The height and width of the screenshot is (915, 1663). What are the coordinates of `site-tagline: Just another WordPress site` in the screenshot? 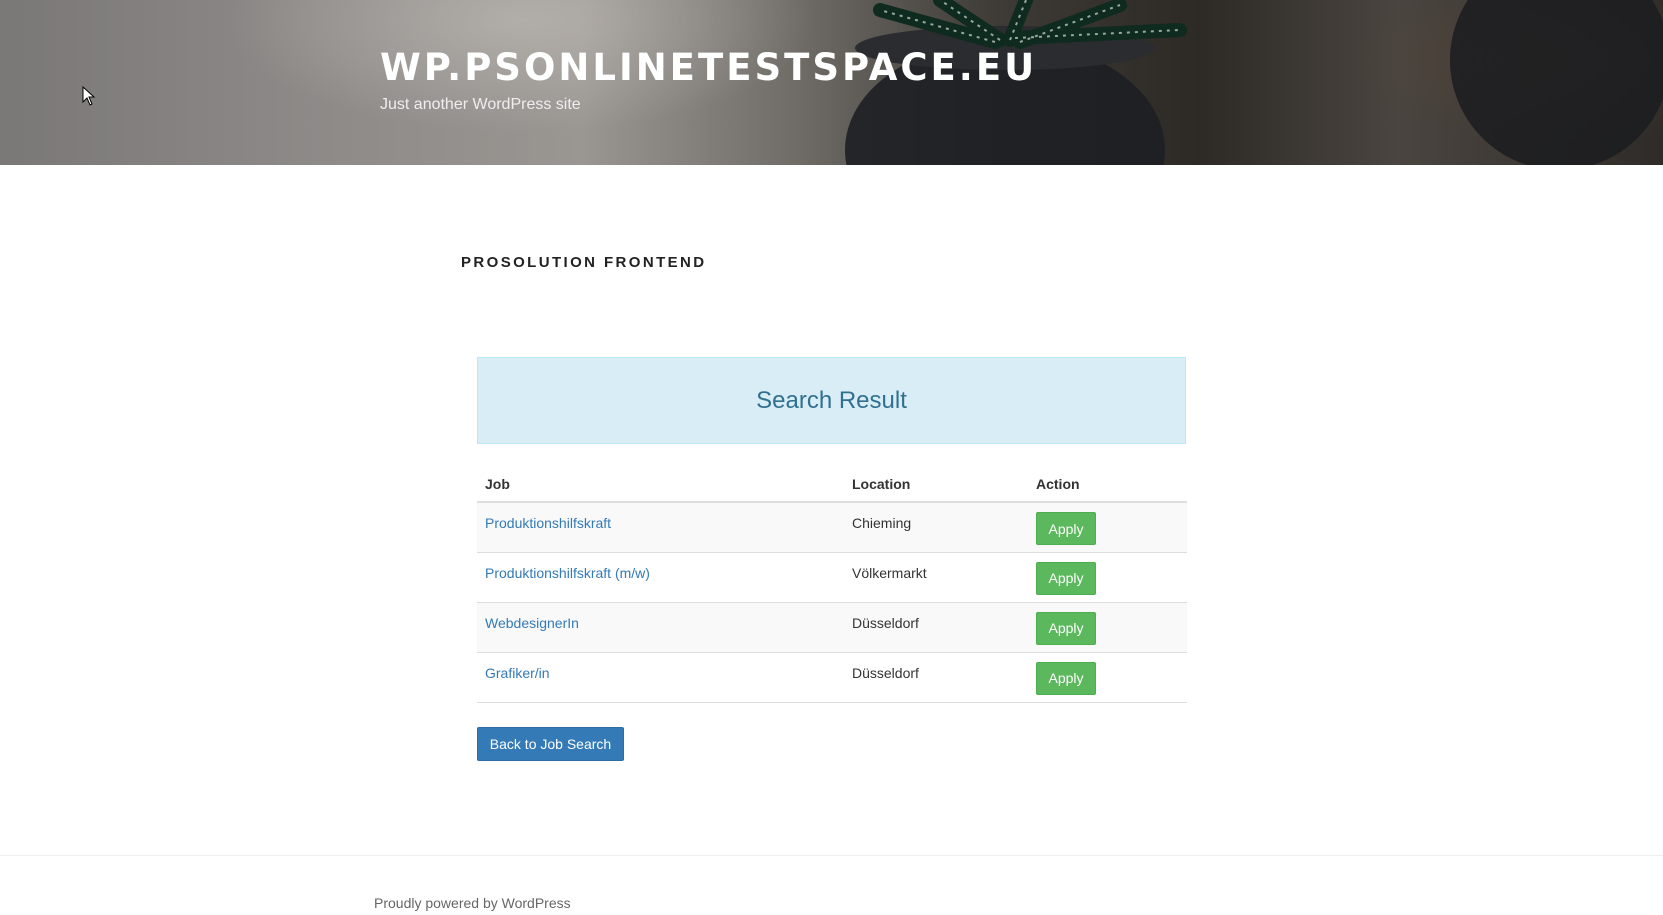 It's located at (480, 104).